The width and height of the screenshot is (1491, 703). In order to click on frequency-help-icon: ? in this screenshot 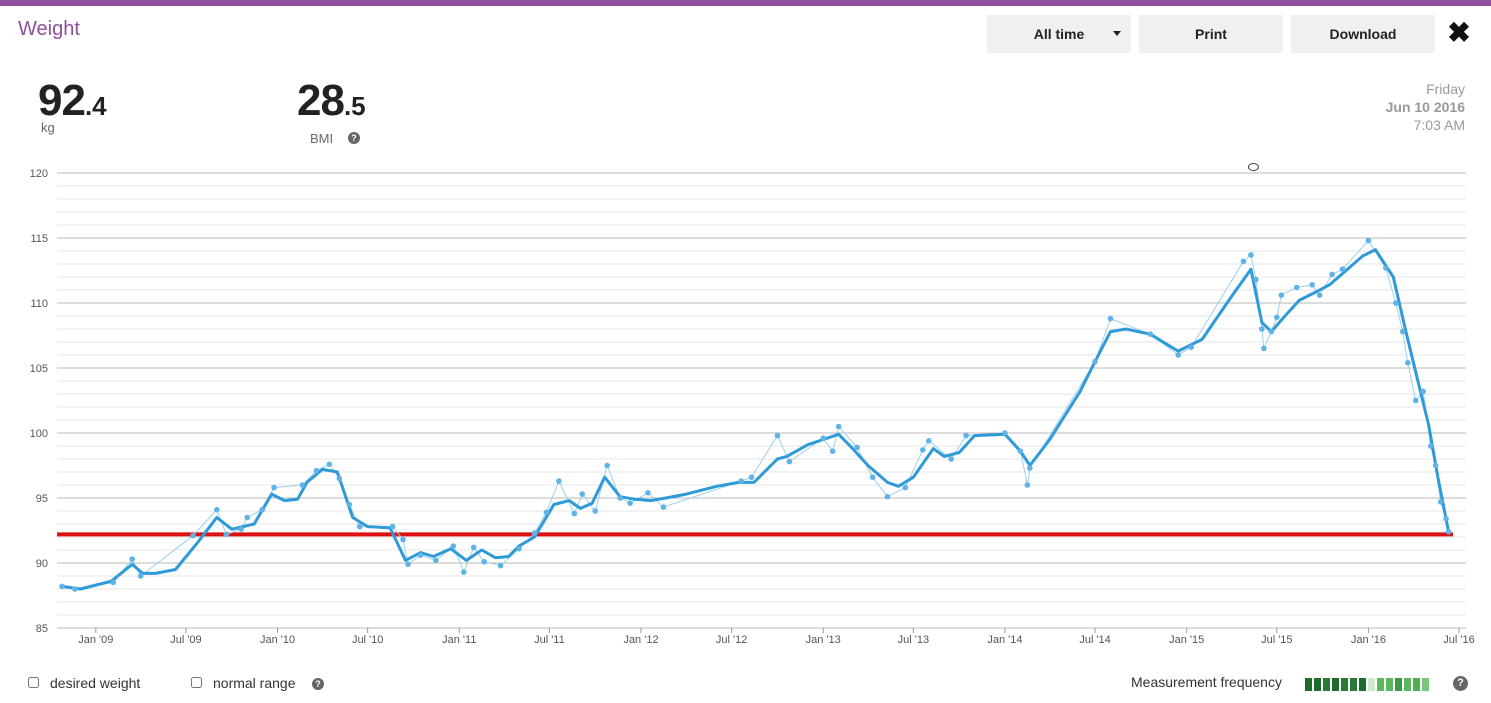, I will do `click(1460, 683)`.